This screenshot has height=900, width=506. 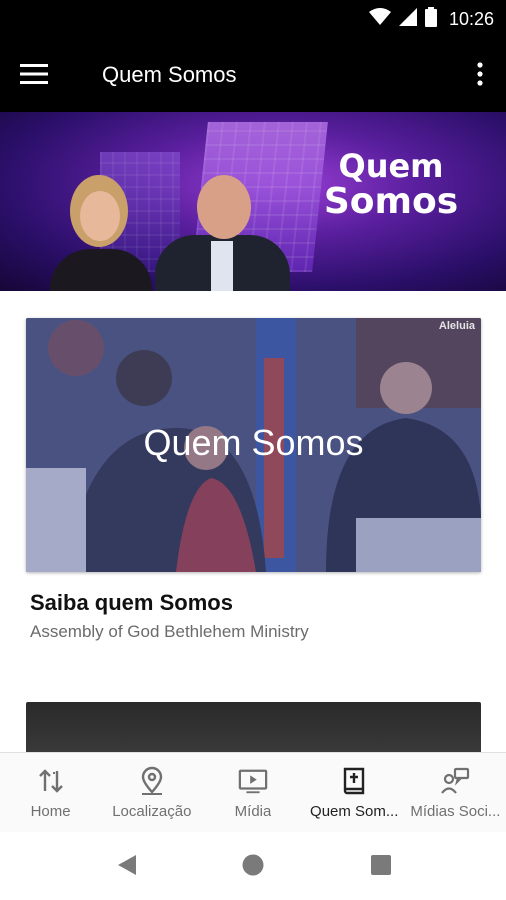 What do you see at coordinates (456, 326) in the screenshot?
I see `card-corner-text: Aleluia` at bounding box center [456, 326].